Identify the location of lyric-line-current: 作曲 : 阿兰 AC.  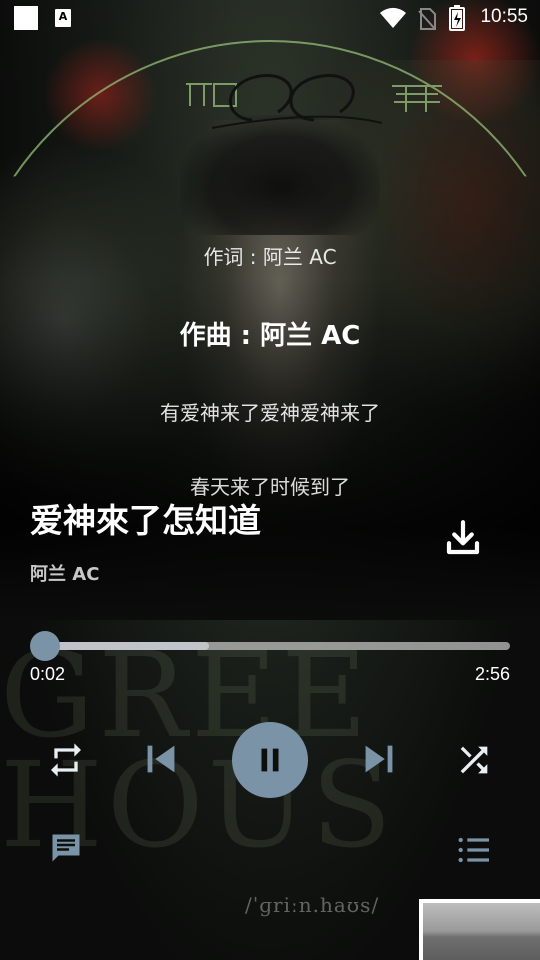
(270, 333).